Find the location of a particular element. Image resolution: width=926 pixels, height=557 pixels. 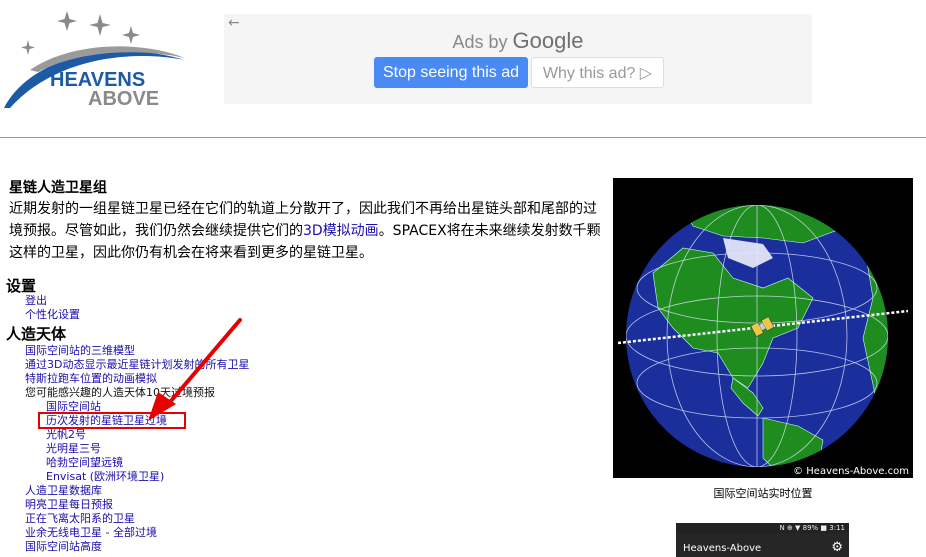

satellites-menu-item: 明亮卫星每日预报 is located at coordinates (124, 505).